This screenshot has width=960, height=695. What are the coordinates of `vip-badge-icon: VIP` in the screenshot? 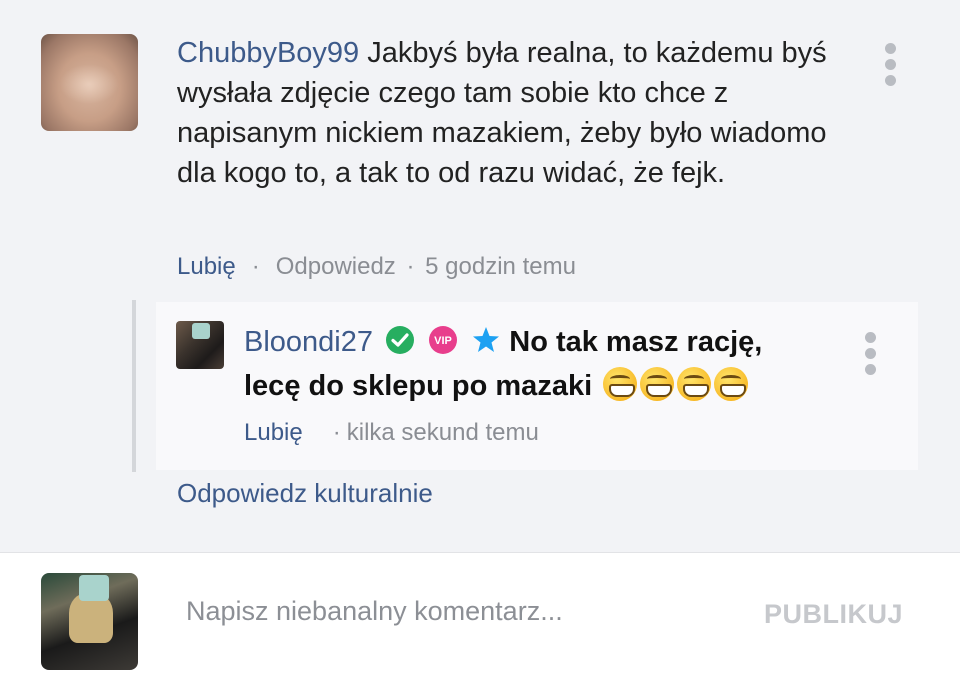 It's located at (443, 345).